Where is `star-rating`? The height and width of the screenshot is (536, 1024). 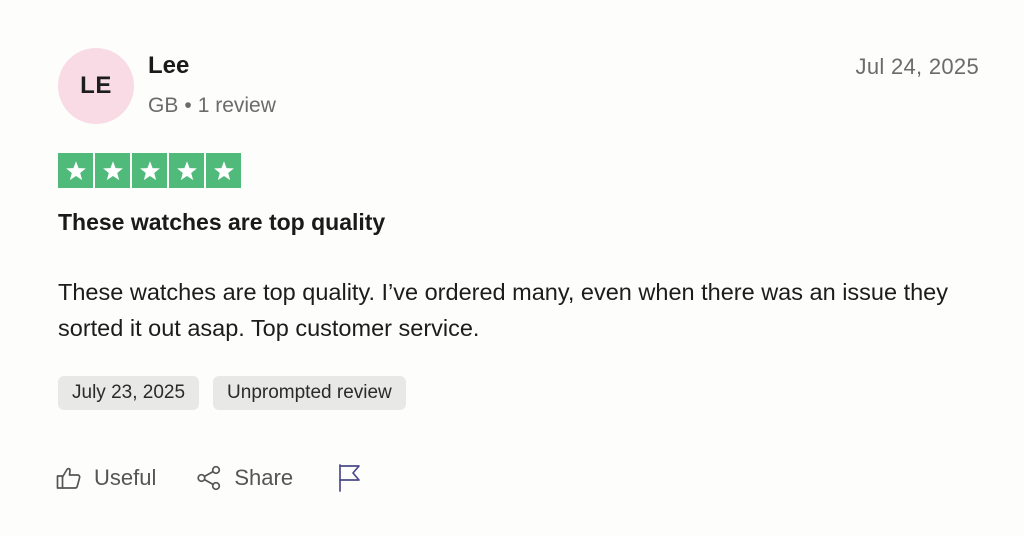 star-rating is located at coordinates (149, 170).